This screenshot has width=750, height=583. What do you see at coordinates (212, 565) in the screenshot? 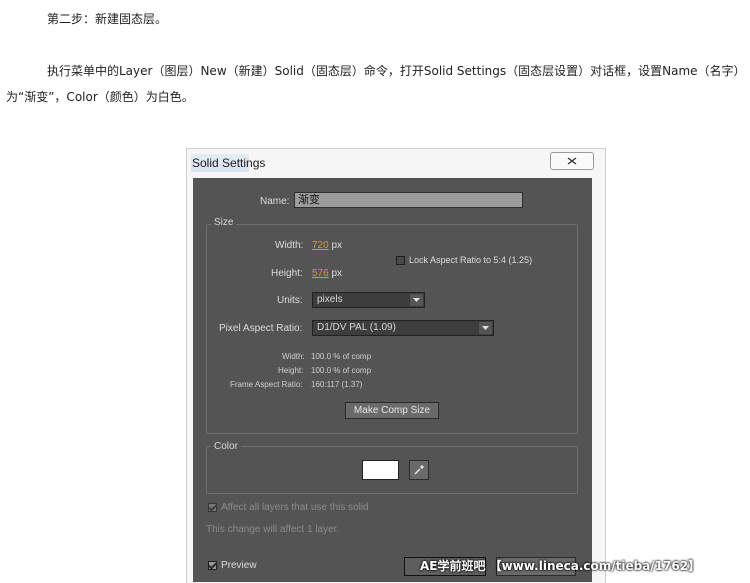
I see `preview-checkbox` at bounding box center [212, 565].